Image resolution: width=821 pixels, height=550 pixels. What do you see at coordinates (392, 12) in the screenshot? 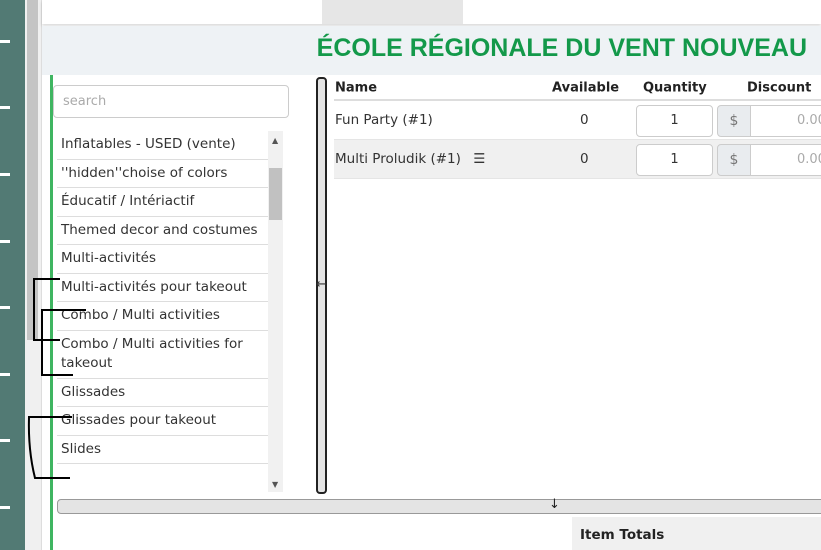
I see `top-tab` at bounding box center [392, 12].